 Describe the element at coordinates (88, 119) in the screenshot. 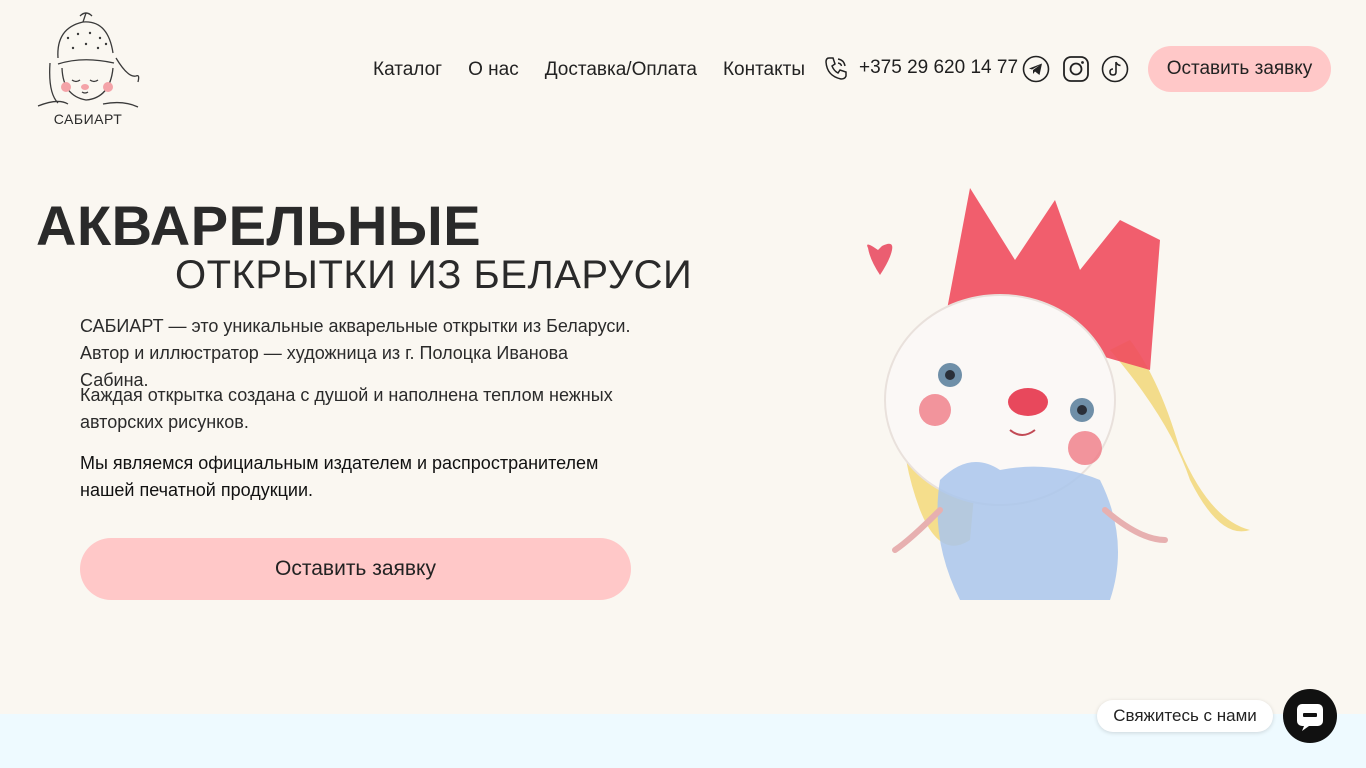

I see `logo-wordmark: САБИАРТ` at that location.